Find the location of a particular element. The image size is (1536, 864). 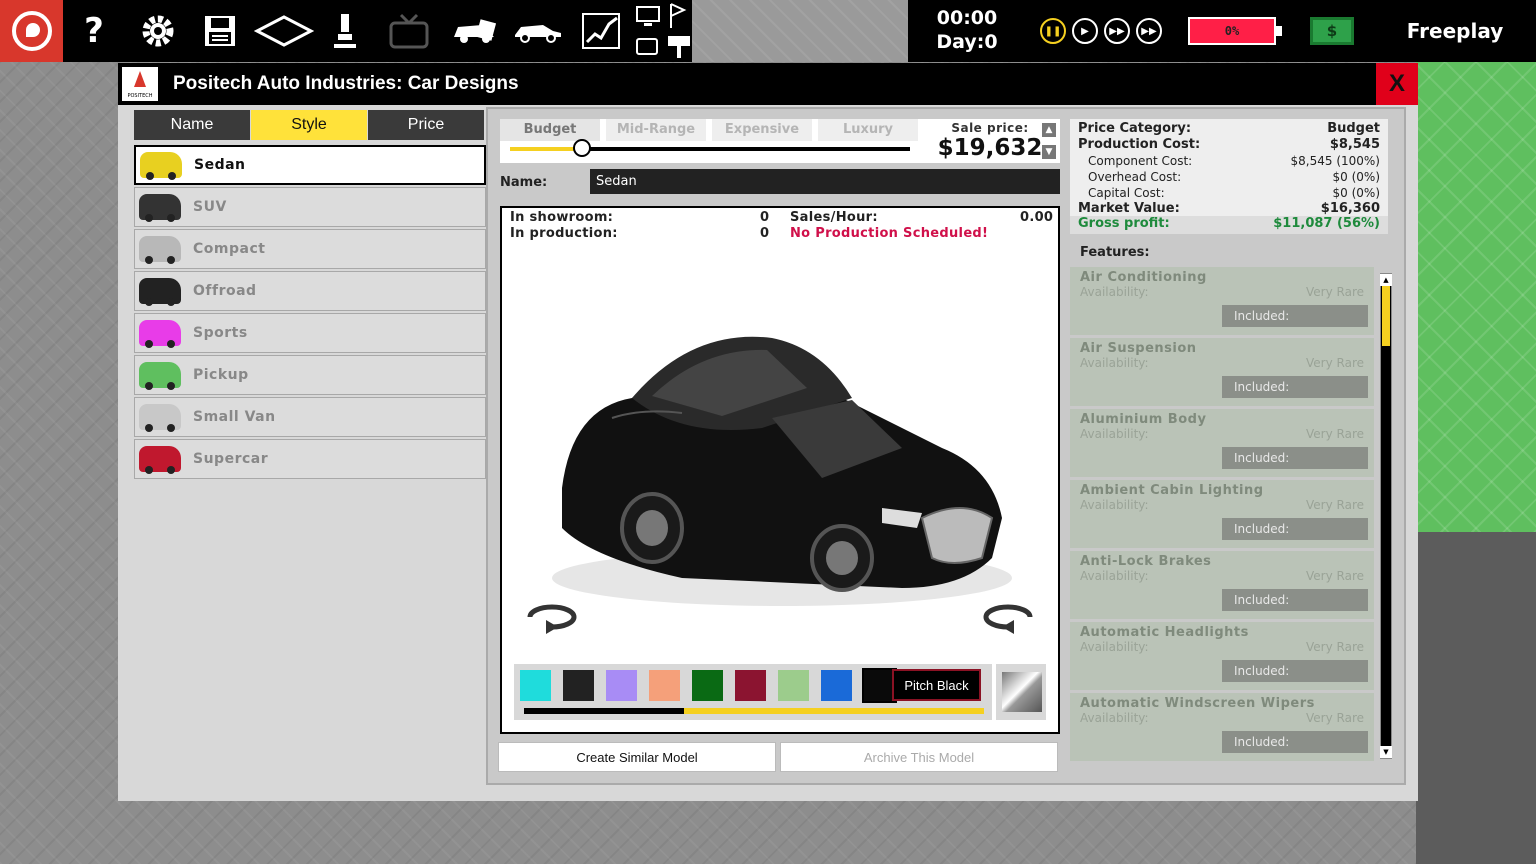

color-scroll-track is located at coordinates (754, 711).